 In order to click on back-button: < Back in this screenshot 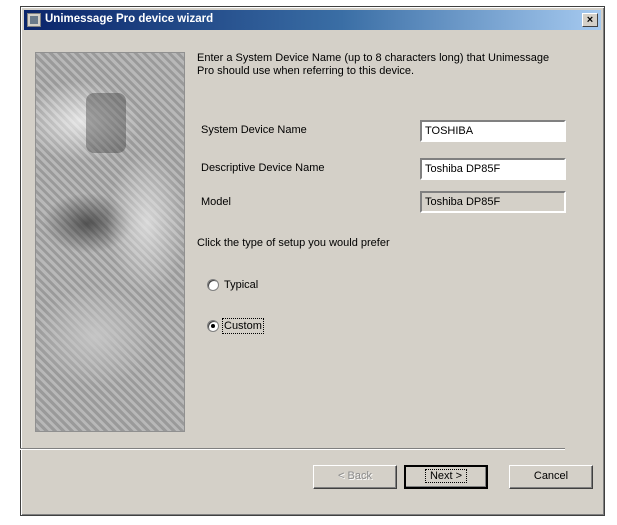, I will do `click(355, 477)`.